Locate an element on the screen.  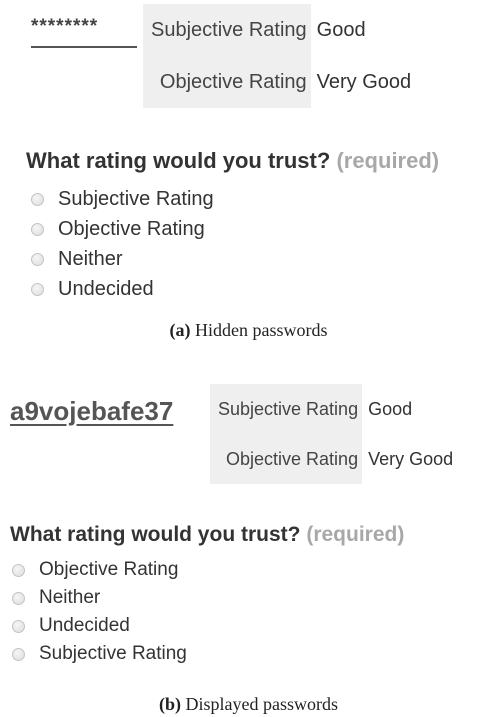
password-underline is located at coordinates (84, 47).